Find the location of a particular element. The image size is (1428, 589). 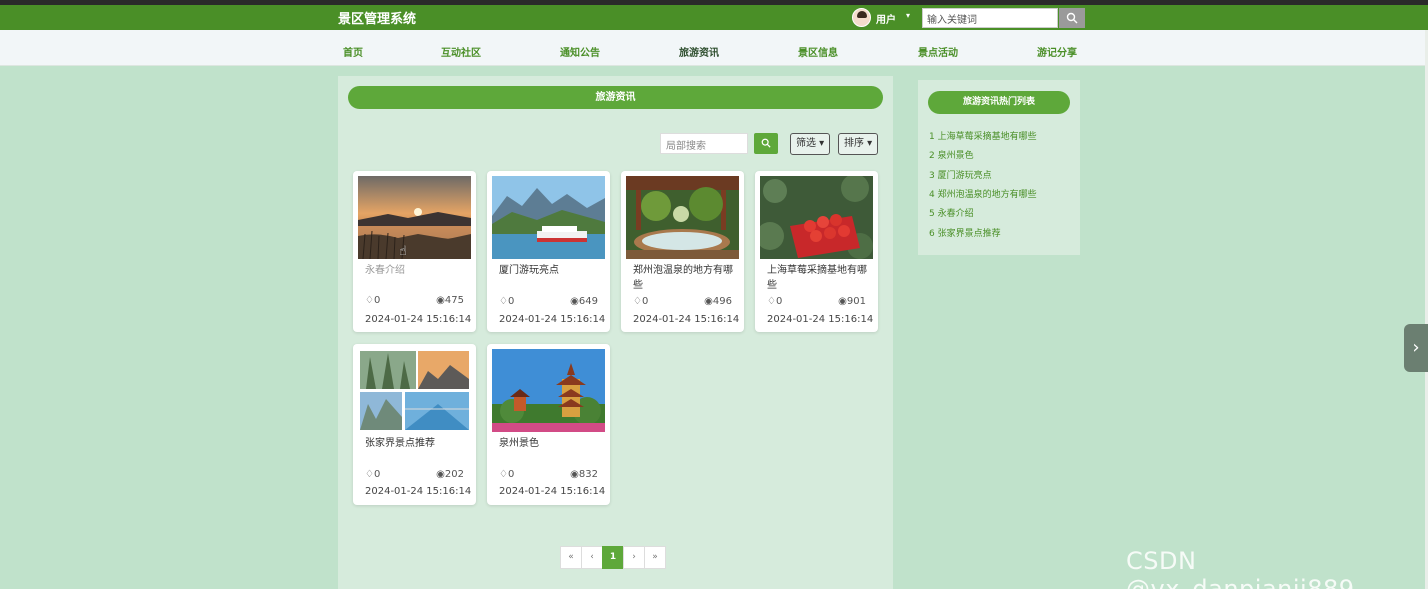

view-count: ◉901 is located at coordinates (852, 301).